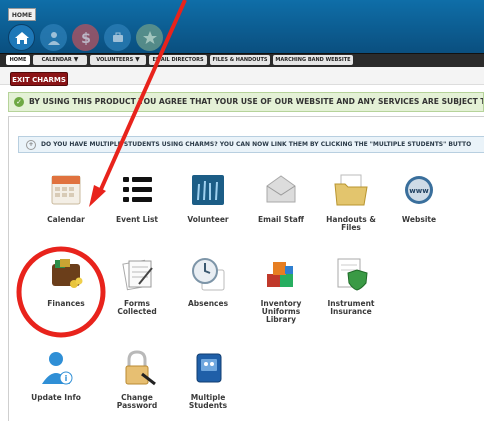 This screenshot has height=421, width=484. I want to click on tile-instrument-insurance-label: Instrument Insurance, so click(351, 307).